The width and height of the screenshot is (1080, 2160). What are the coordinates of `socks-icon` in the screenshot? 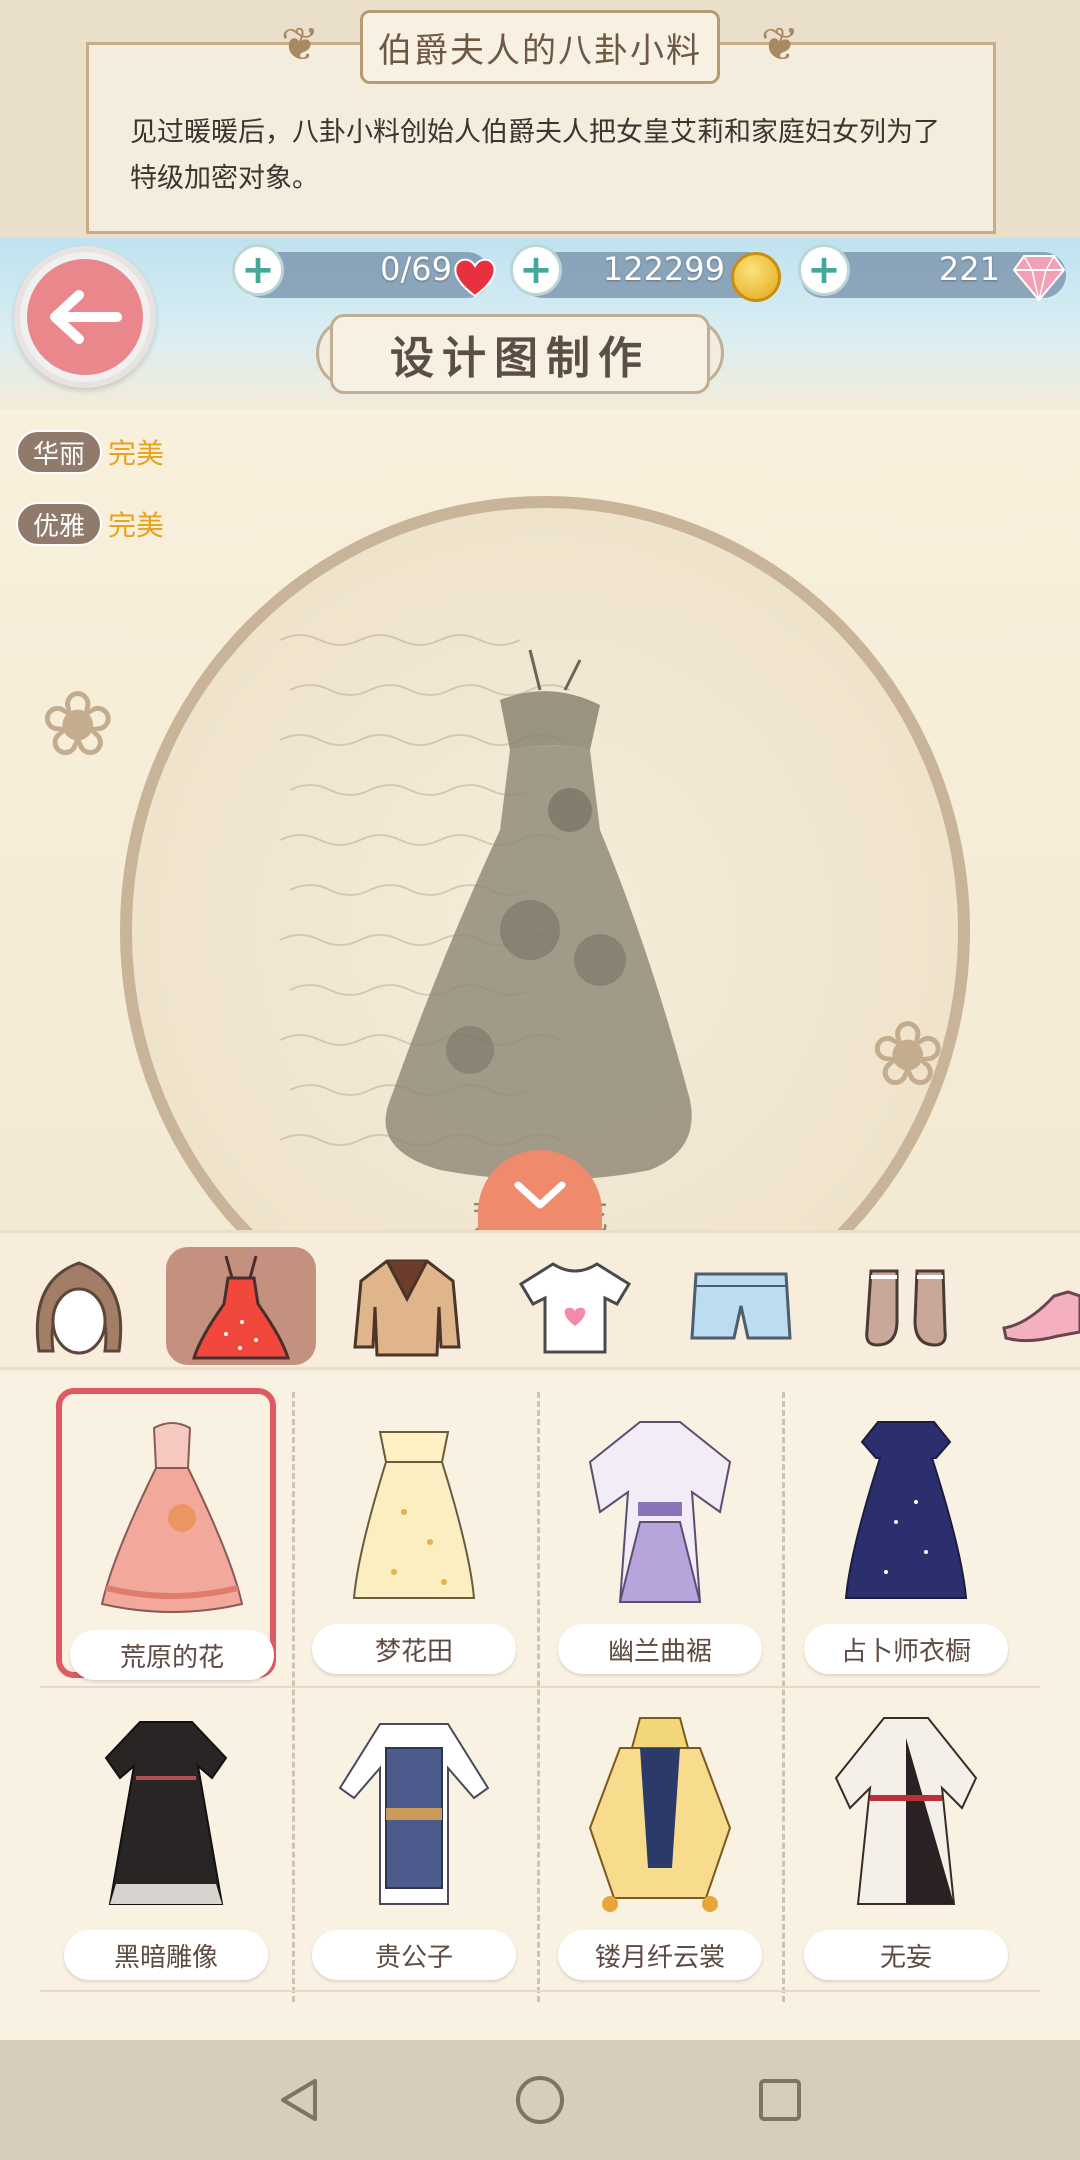 It's located at (906, 1308).